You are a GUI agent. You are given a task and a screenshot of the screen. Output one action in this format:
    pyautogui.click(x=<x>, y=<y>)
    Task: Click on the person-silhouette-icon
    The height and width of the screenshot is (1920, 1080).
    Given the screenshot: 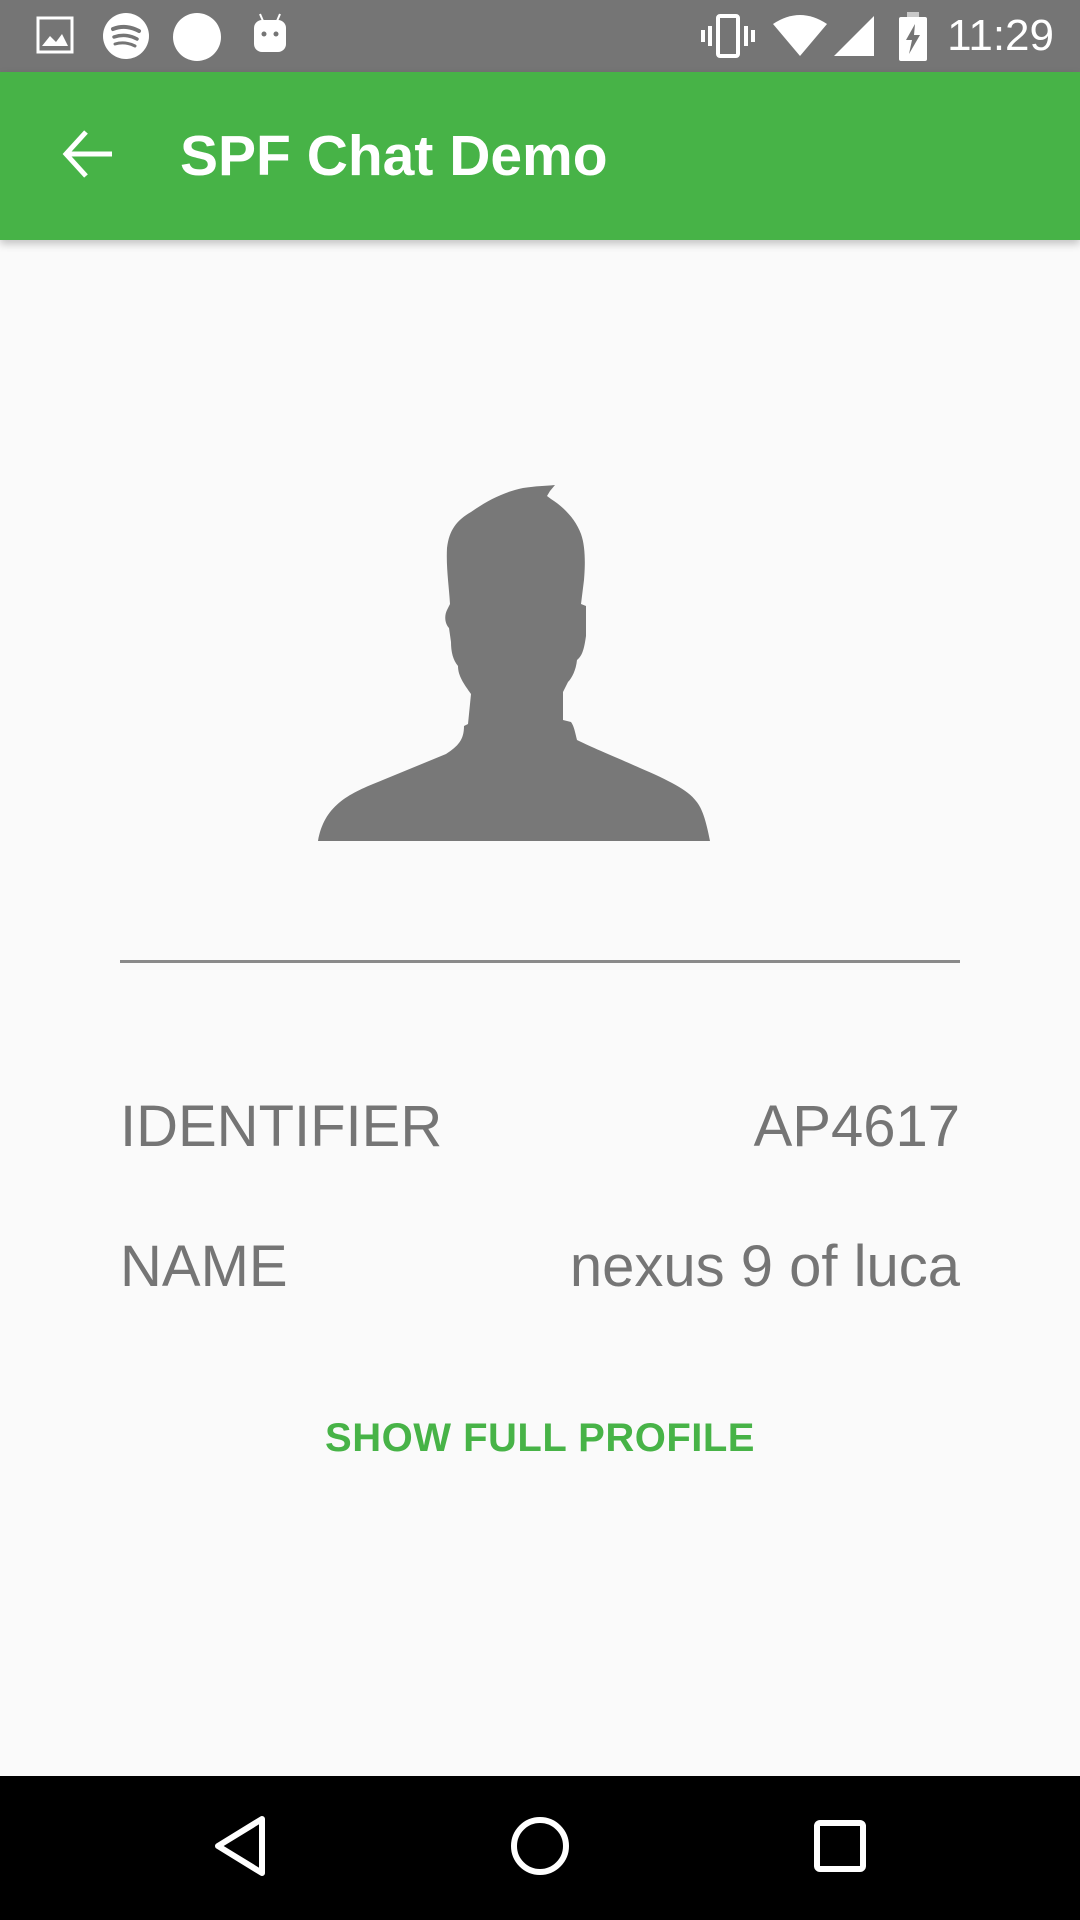 What is the action you would take?
    pyautogui.click(x=533, y=648)
    